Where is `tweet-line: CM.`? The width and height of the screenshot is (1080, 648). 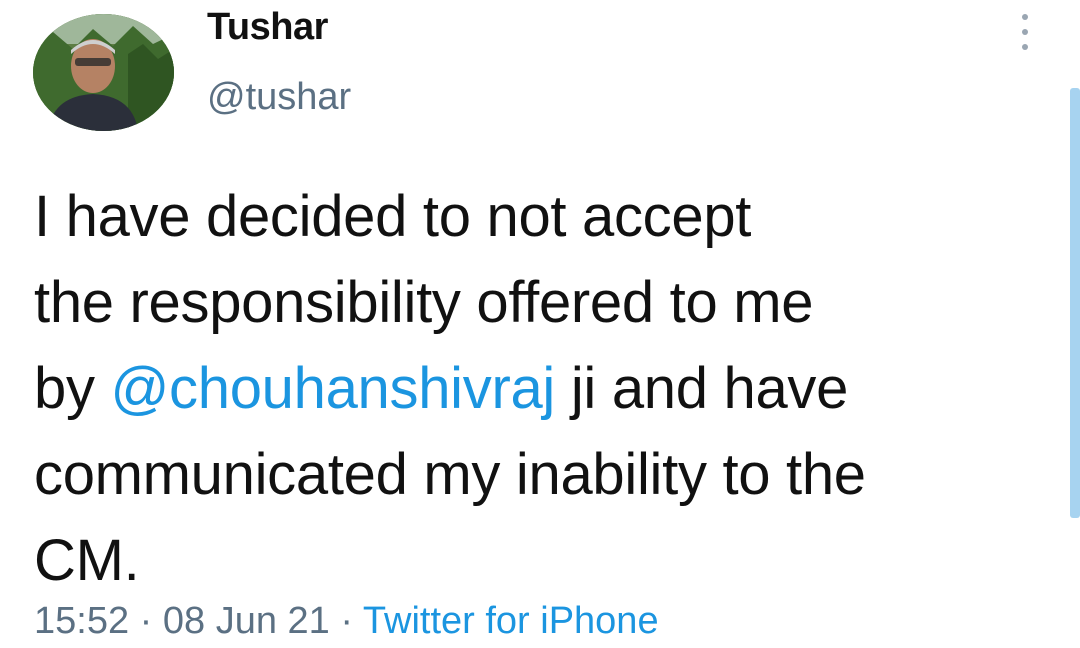
tweet-line: CM. is located at coordinates (87, 560).